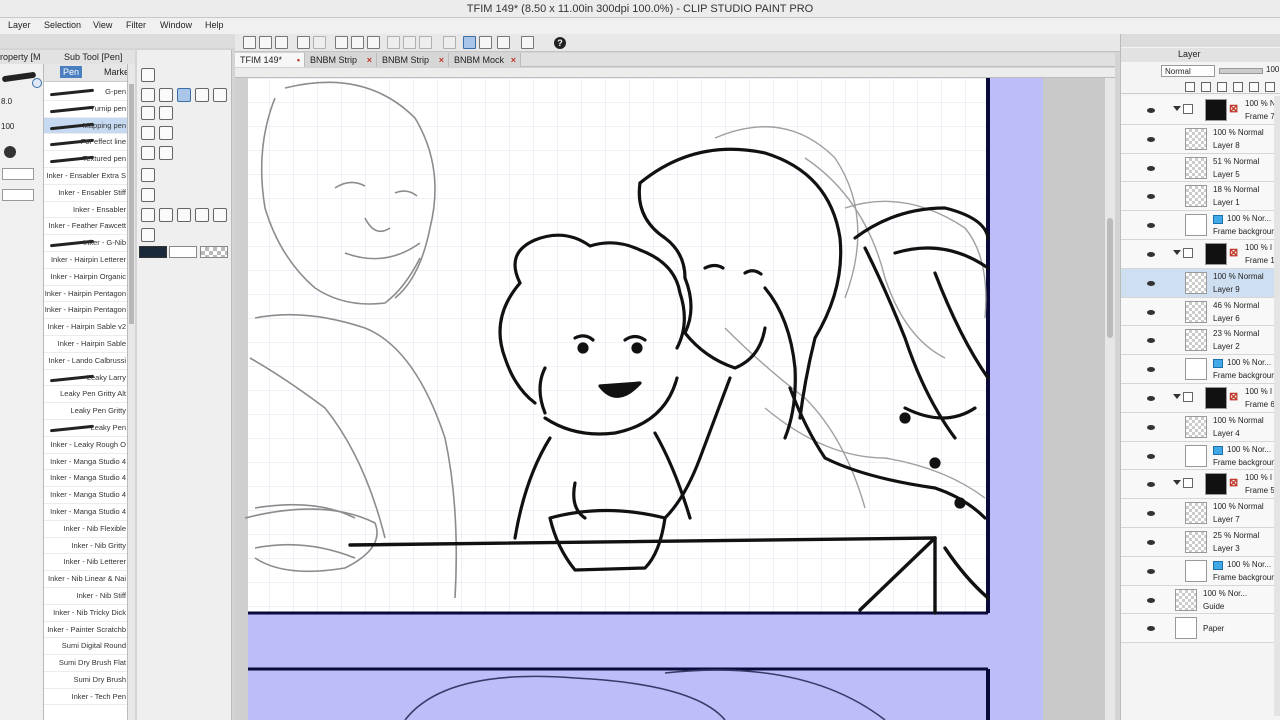 The height and width of the screenshot is (720, 1280). I want to click on snap-special-ruler-icon, so click(503, 42).